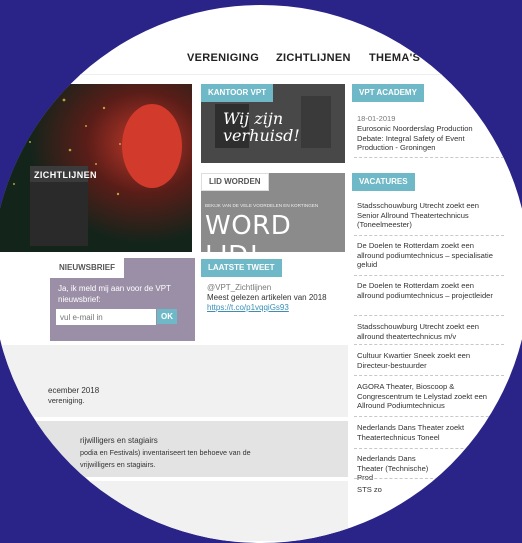 The height and width of the screenshot is (543, 522). I want to click on hero-photo-icon, so click(96, 168).